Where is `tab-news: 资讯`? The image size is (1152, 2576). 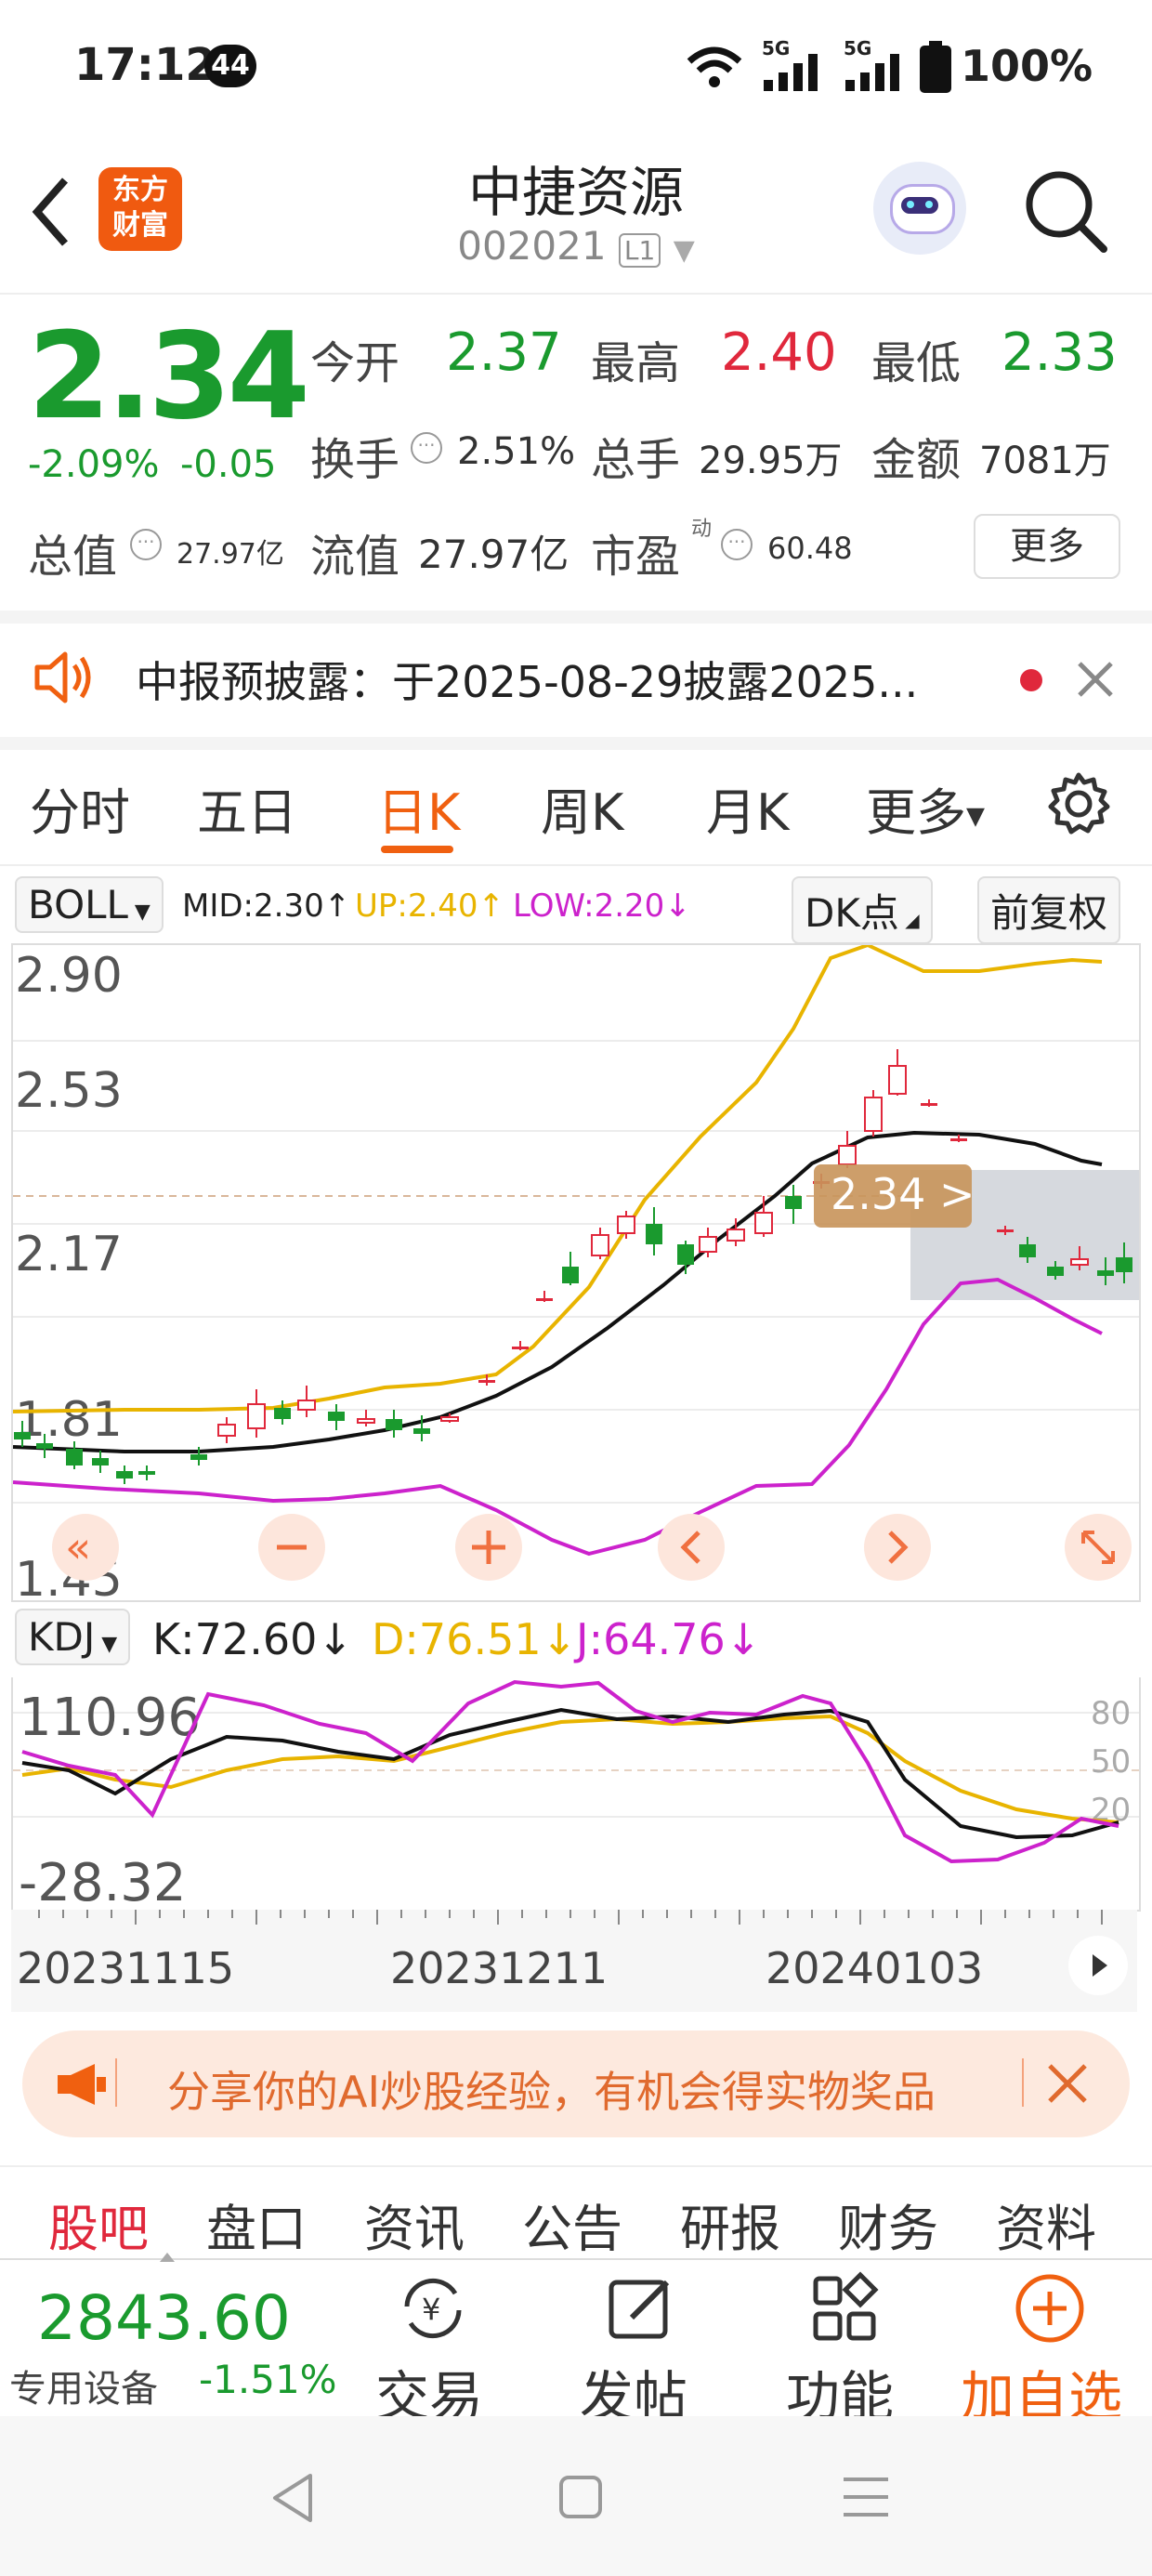 tab-news: 资讯 is located at coordinates (414, 2224).